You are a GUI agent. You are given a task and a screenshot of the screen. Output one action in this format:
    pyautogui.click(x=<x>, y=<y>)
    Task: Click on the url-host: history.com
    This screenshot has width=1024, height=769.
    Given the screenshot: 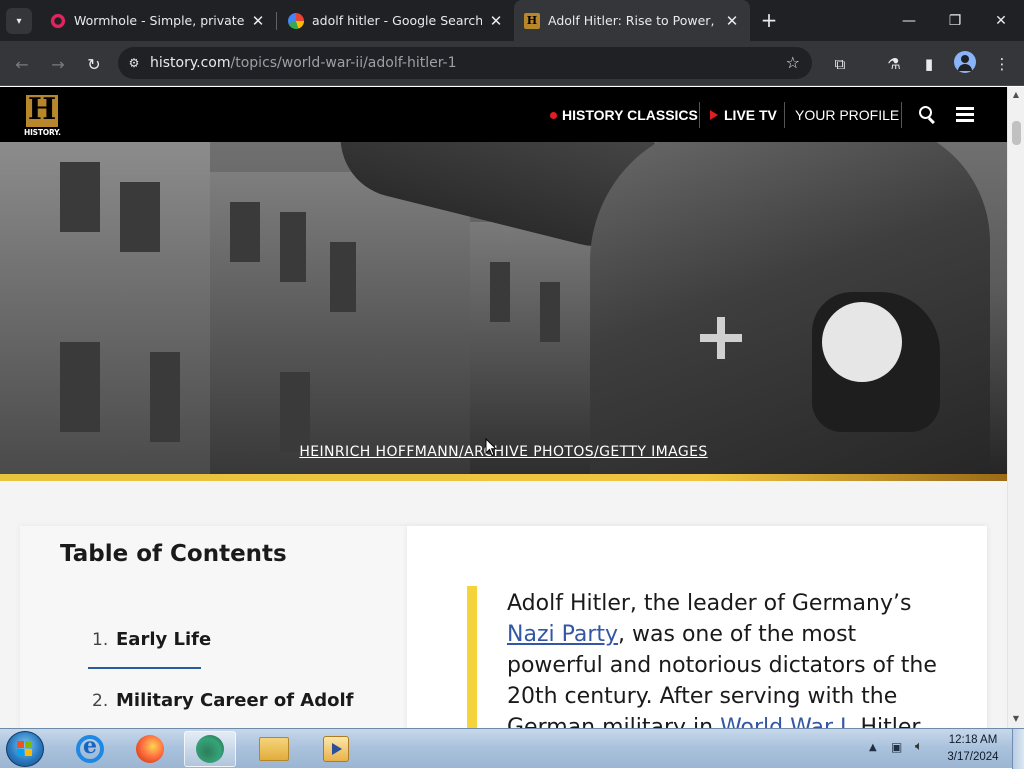 What is the action you would take?
    pyautogui.click(x=190, y=63)
    